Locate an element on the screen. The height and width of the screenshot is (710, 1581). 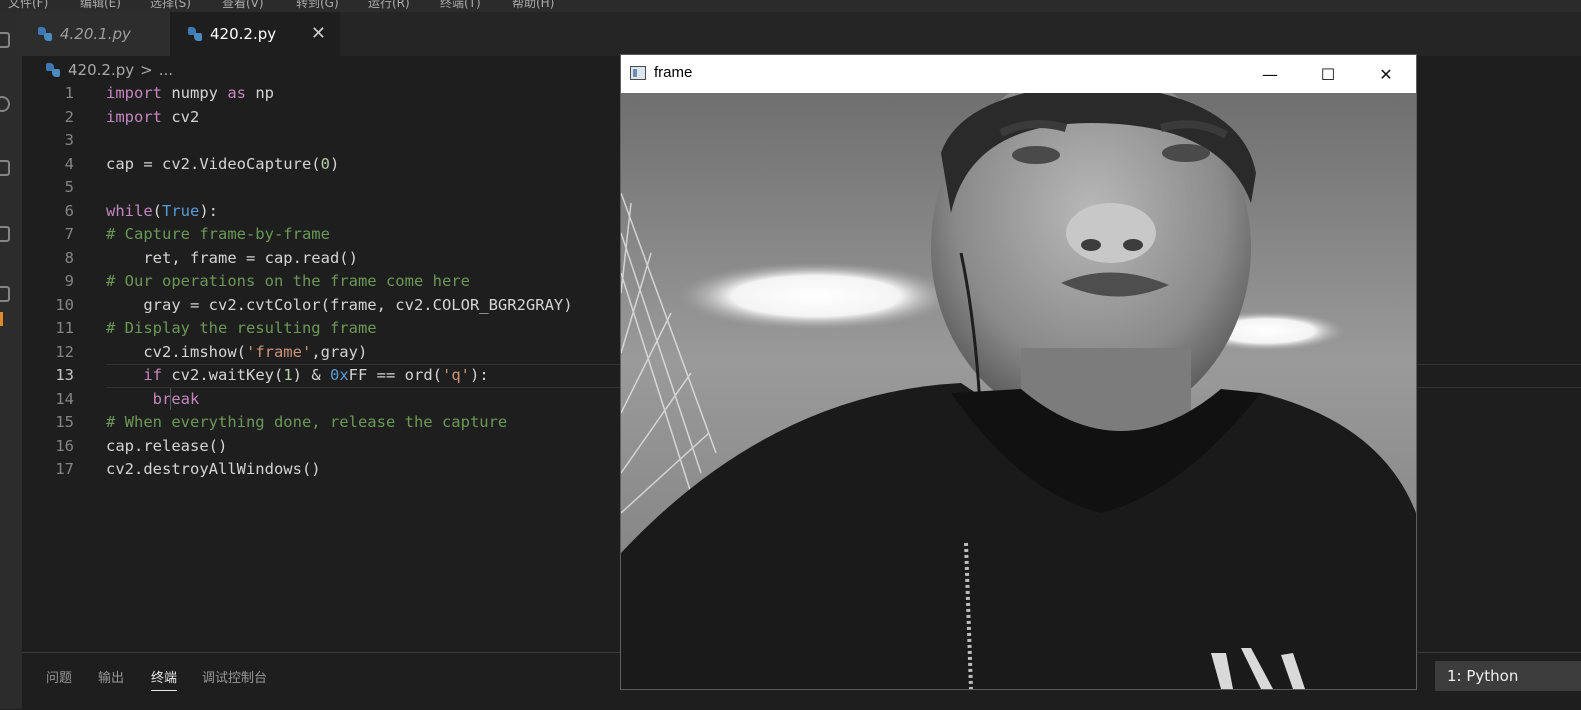
tab-terminal: 终端 is located at coordinates (164, 679).